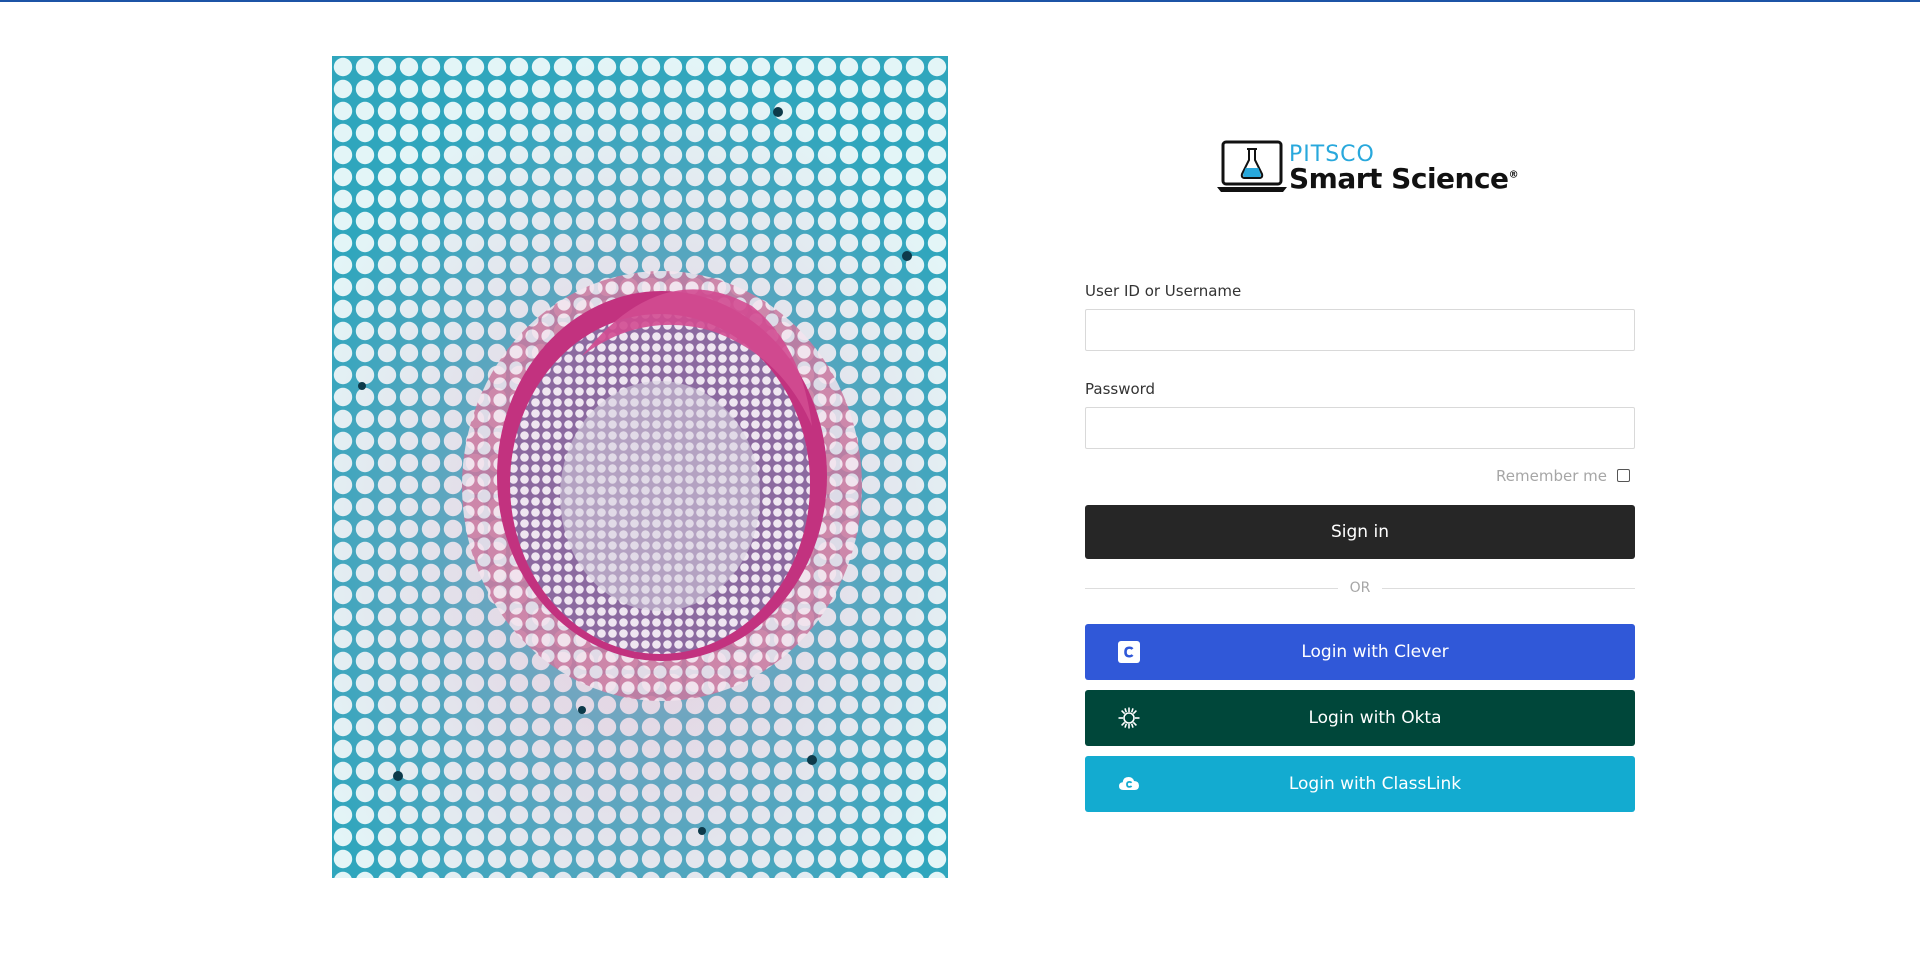  Describe the element at coordinates (1120, 389) in the screenshot. I see `password-label: Password` at that location.